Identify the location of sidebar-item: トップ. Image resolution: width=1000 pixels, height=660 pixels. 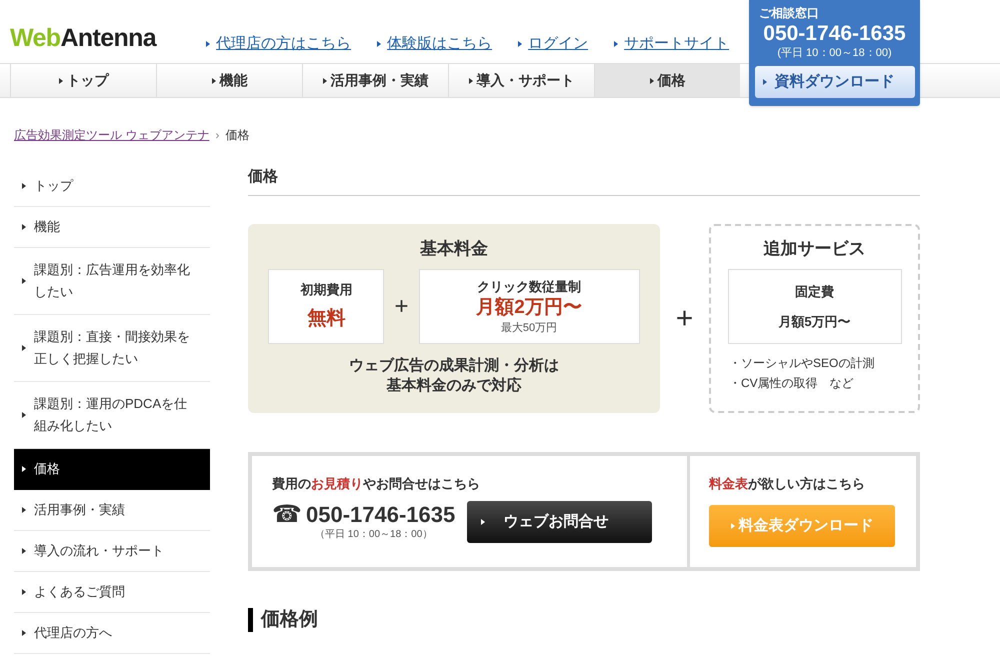
(112, 186).